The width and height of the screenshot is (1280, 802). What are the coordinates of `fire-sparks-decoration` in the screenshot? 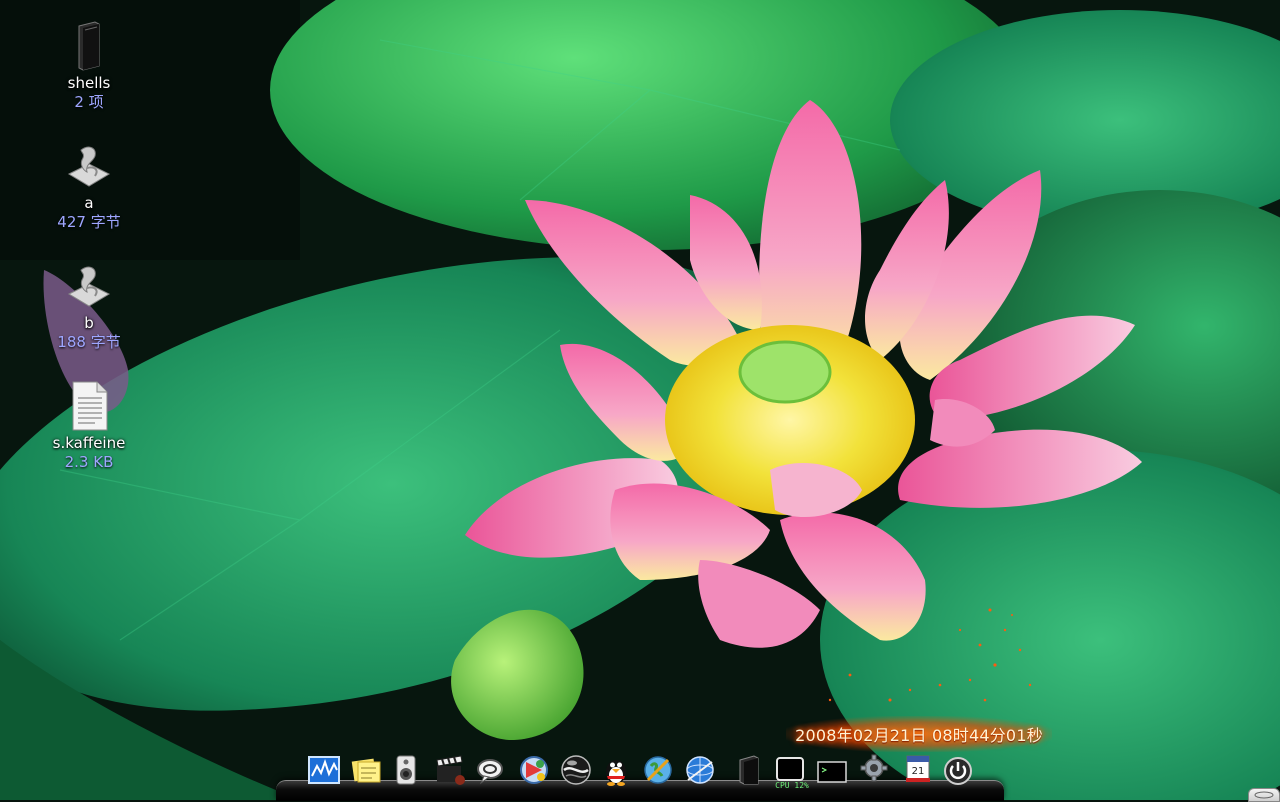 It's located at (930, 655).